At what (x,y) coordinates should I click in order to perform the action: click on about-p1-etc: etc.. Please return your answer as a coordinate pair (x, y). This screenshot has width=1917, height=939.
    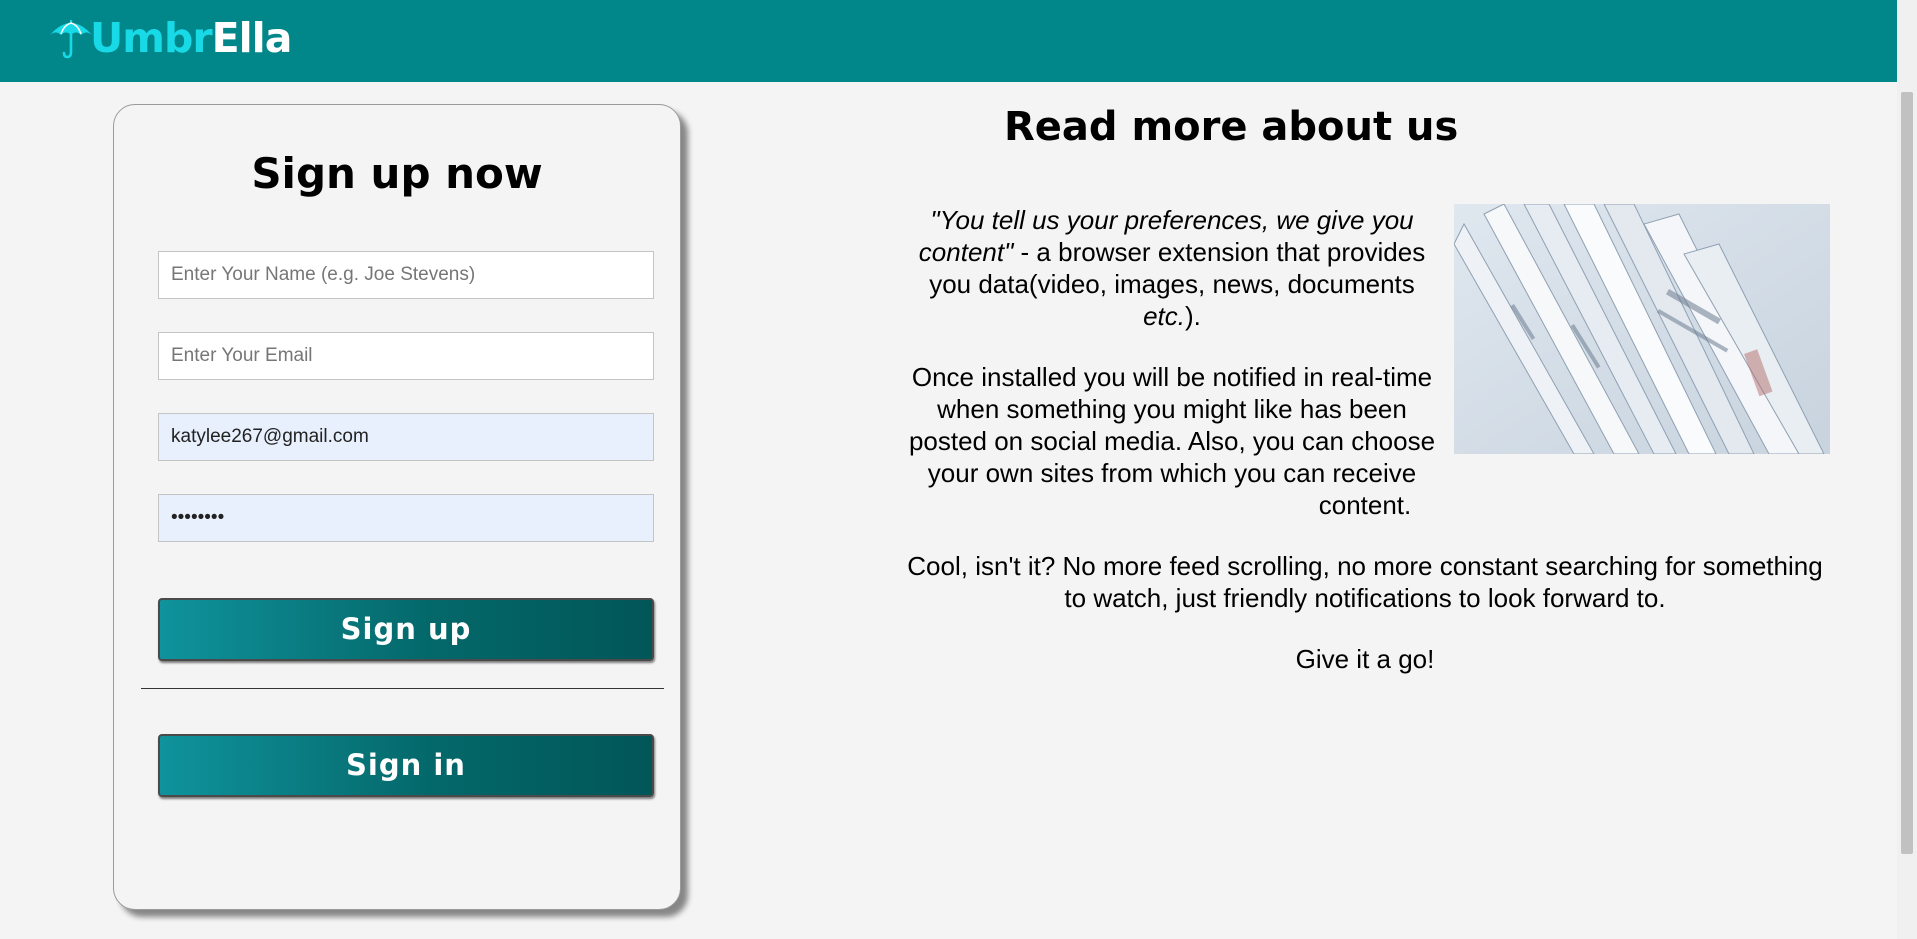
    Looking at the image, I should click on (1164, 316).